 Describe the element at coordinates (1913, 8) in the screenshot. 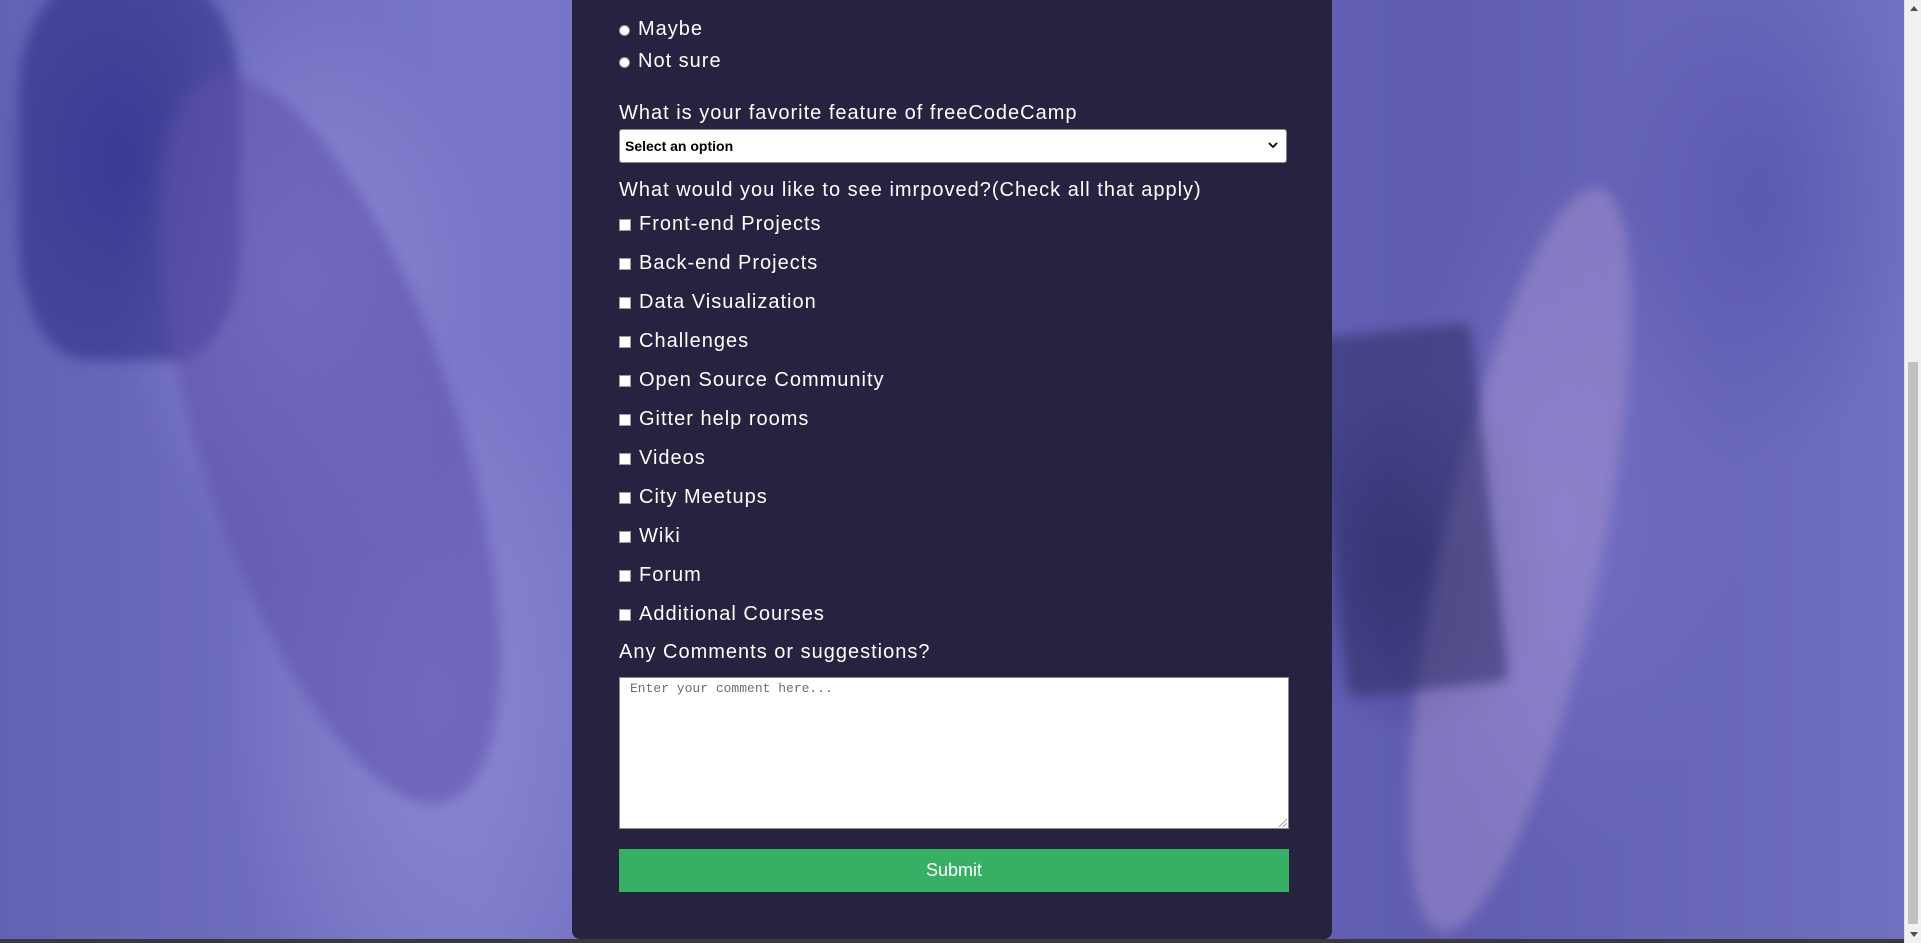

I see `triangle-up-icon` at that location.